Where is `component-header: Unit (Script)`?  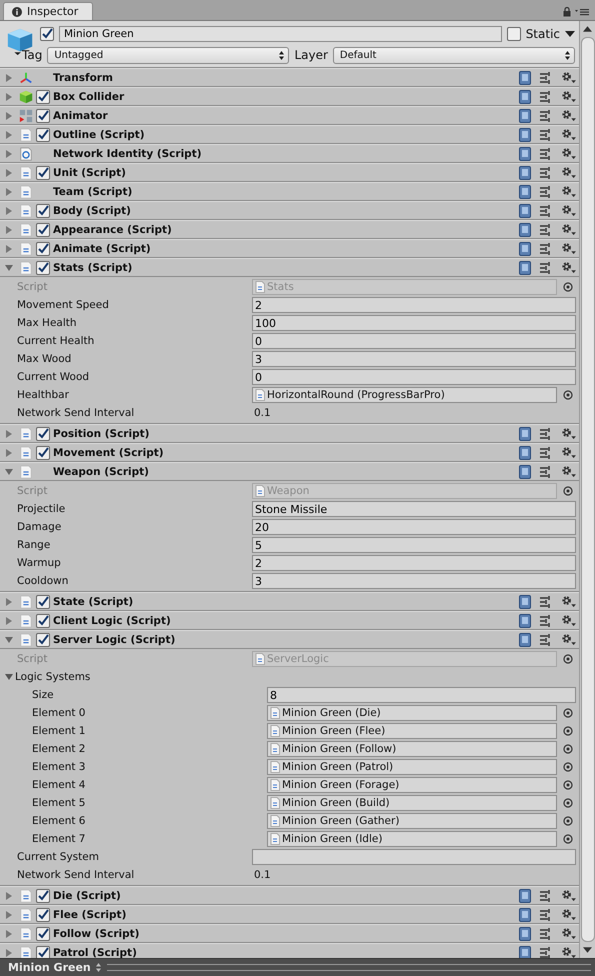
component-header: Unit (Script) is located at coordinates (289, 172).